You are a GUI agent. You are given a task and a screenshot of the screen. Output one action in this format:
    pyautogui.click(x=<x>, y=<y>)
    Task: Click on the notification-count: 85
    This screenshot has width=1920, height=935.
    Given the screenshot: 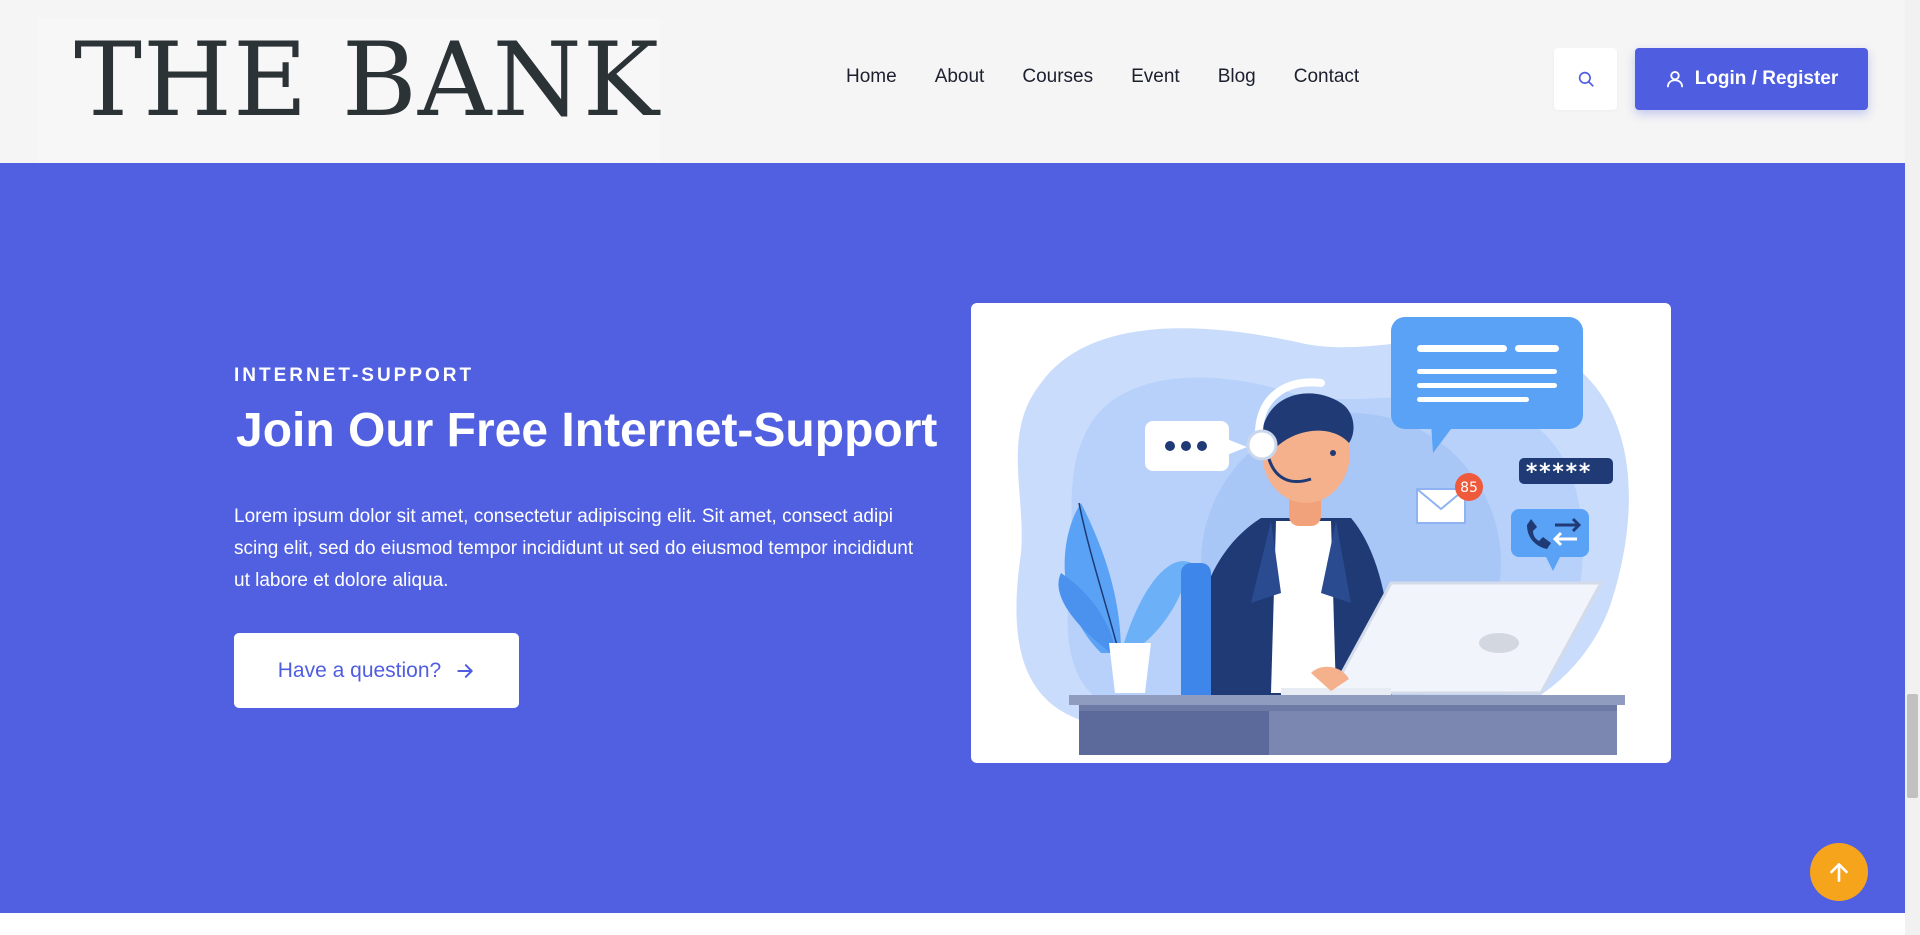 What is the action you would take?
    pyautogui.click(x=1469, y=488)
    